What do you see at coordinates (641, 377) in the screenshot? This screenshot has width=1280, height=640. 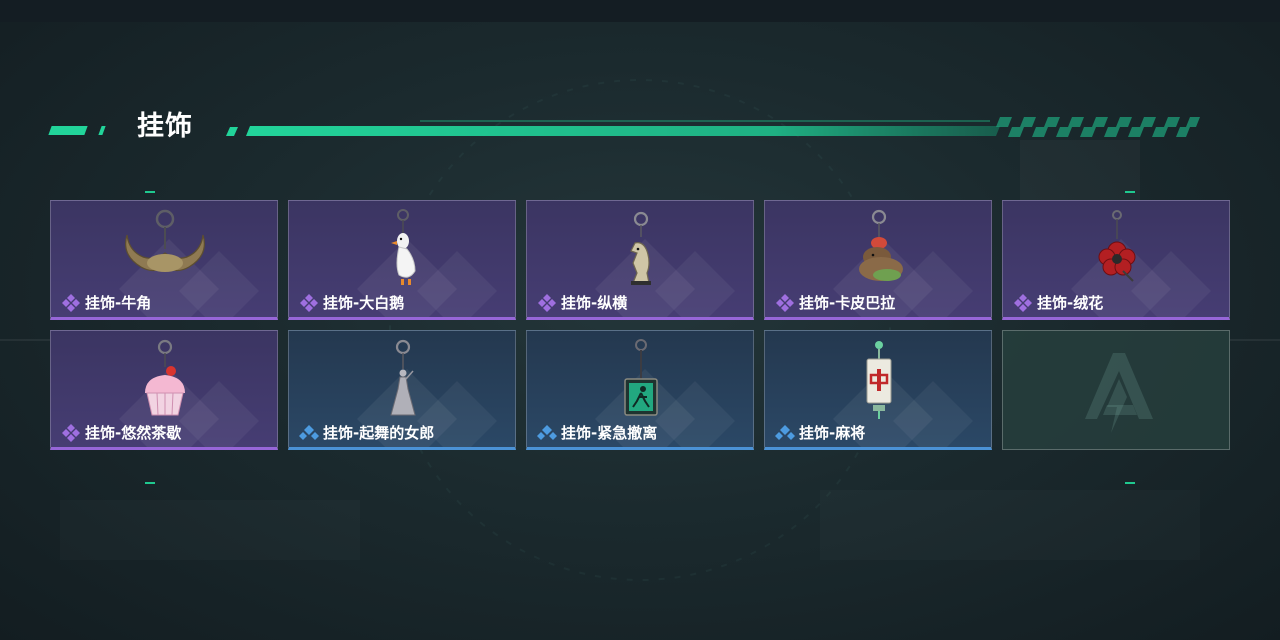 I see `exit-sign-charm-icon` at bounding box center [641, 377].